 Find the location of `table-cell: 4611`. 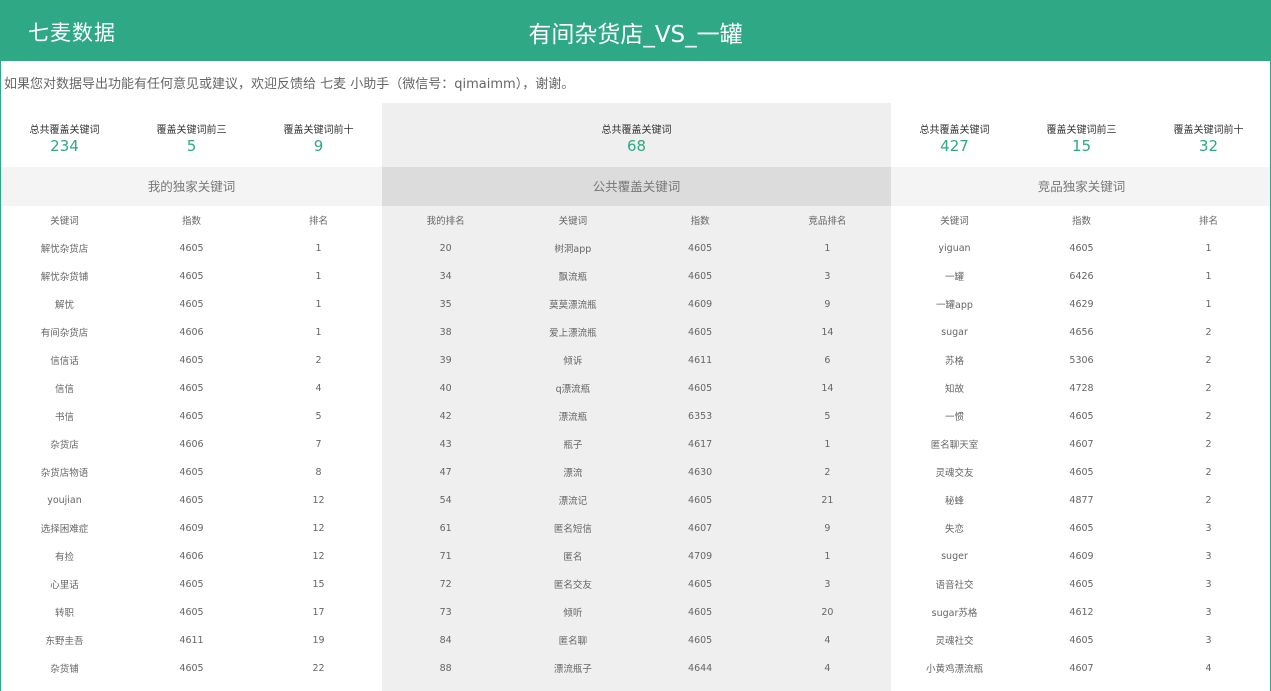

table-cell: 4611 is located at coordinates (191, 640).